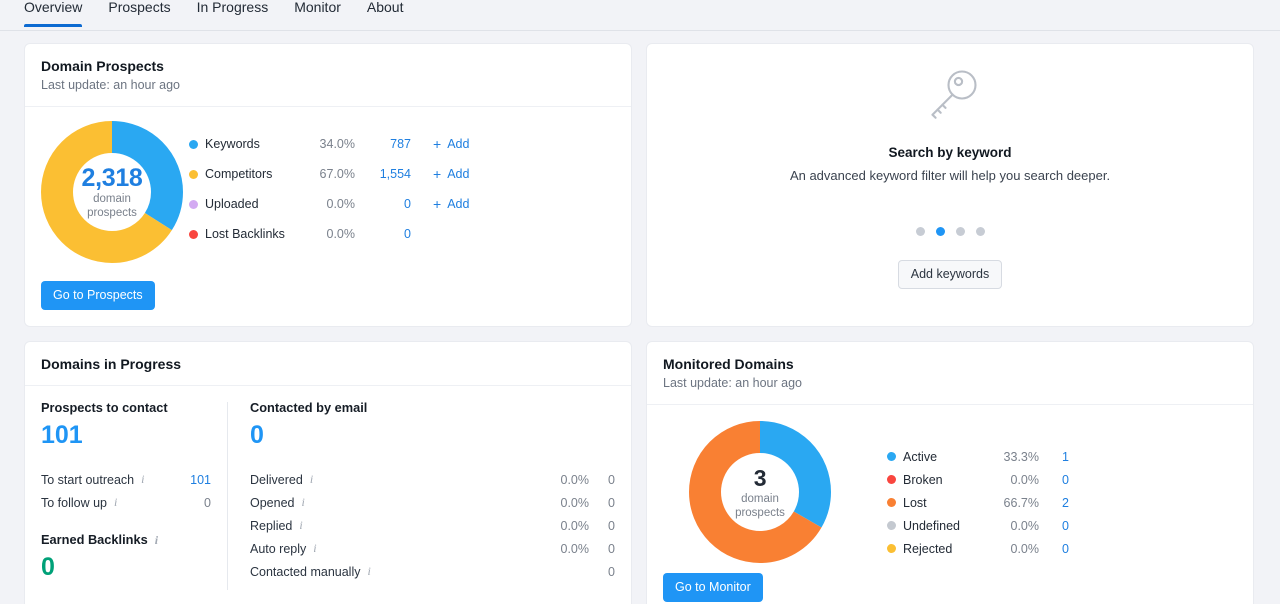  Describe the element at coordinates (713, 587) in the screenshot. I see `go-to-monitor-button: Go to Monitor` at that location.